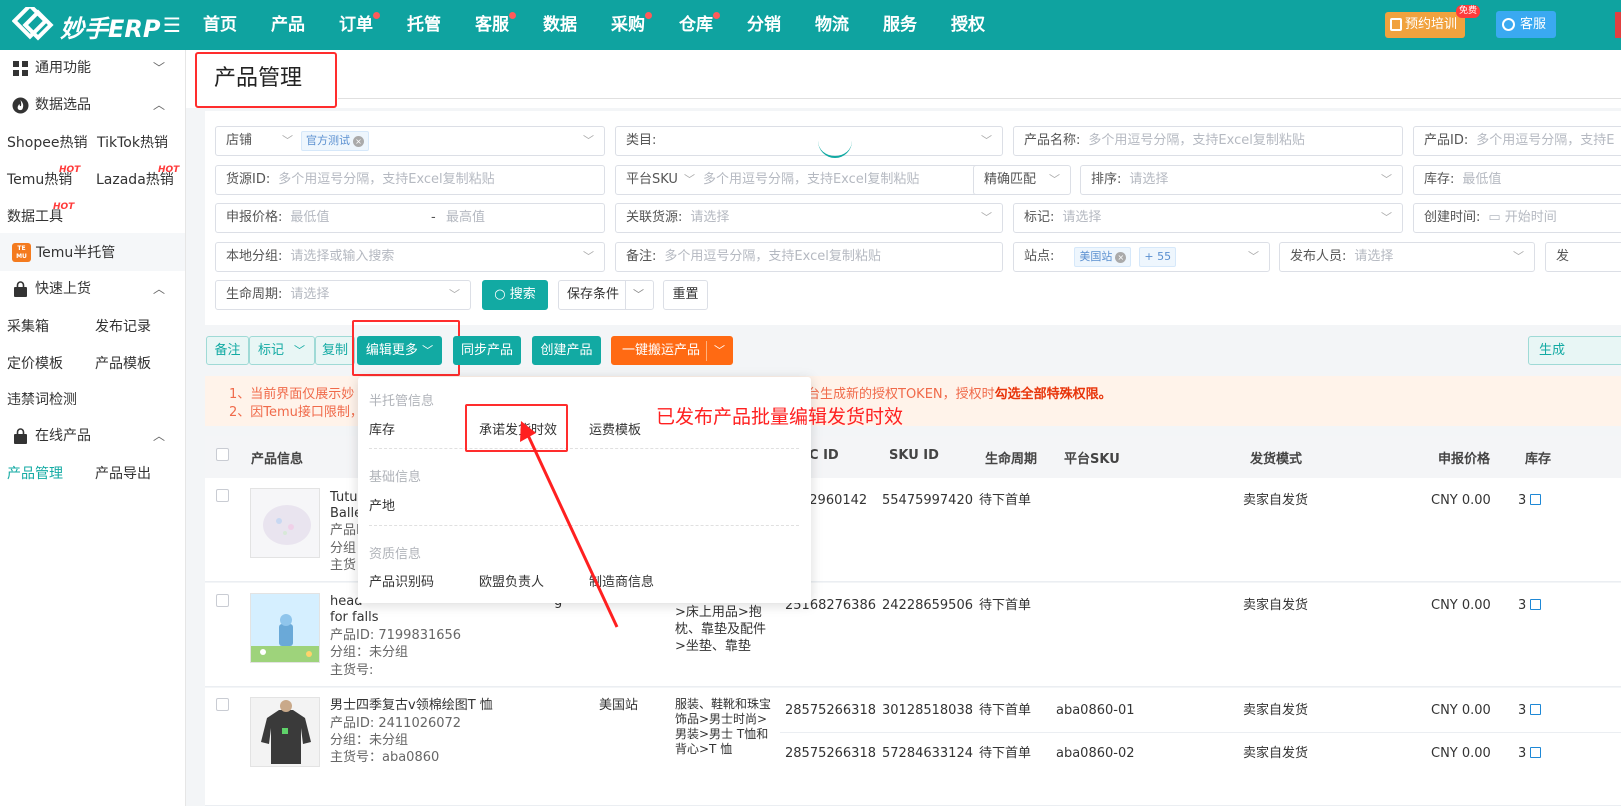 The width and height of the screenshot is (1621, 806). What do you see at coordinates (1425, 25) in the screenshot?
I see `book-training-button: 预约培训` at bounding box center [1425, 25].